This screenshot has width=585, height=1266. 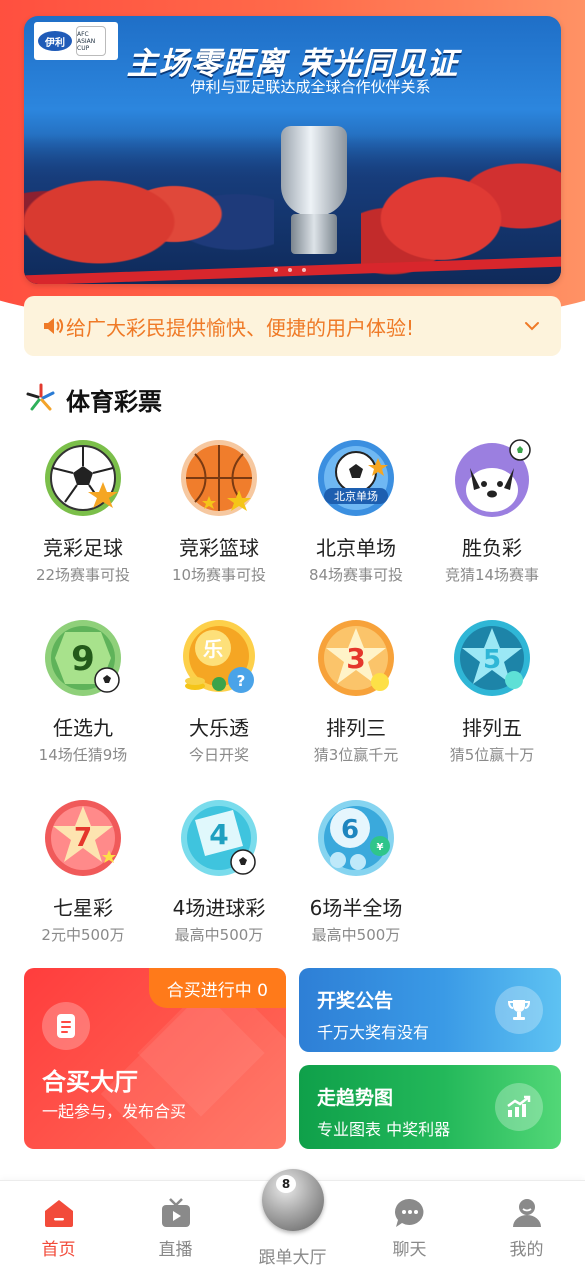 I want to click on lottery-desc: 今日开奖, so click(x=218, y=755).